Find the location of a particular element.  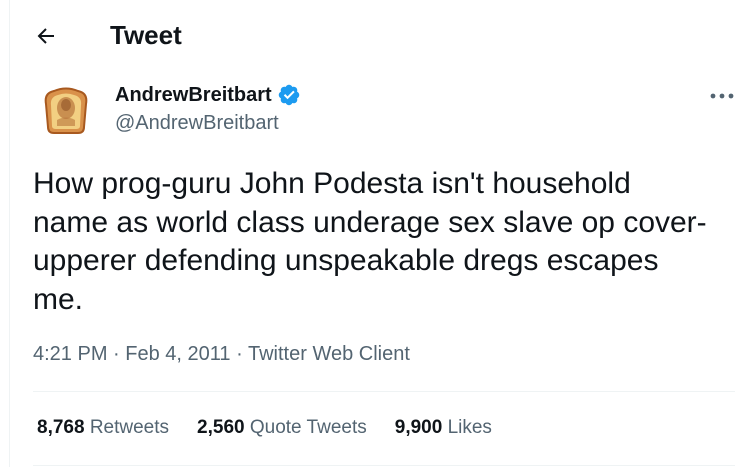

quote-tweets-count: 2,560 is located at coordinates (221, 427).